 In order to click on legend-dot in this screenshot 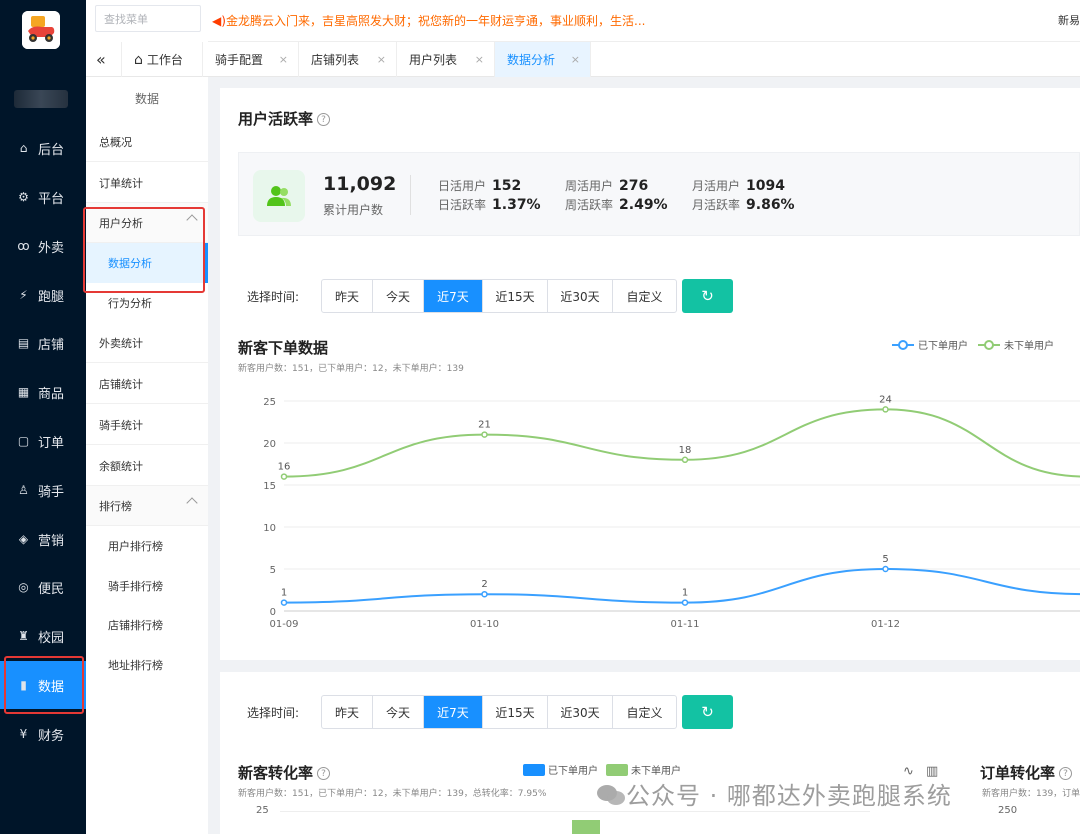, I will do `click(989, 345)`.